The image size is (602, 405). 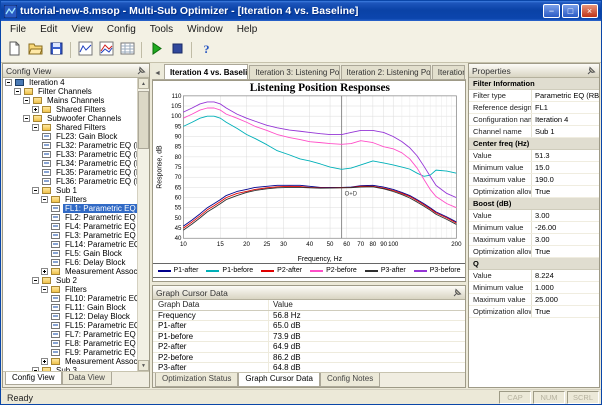 I want to click on graph-overlay-button, so click(x=106, y=50).